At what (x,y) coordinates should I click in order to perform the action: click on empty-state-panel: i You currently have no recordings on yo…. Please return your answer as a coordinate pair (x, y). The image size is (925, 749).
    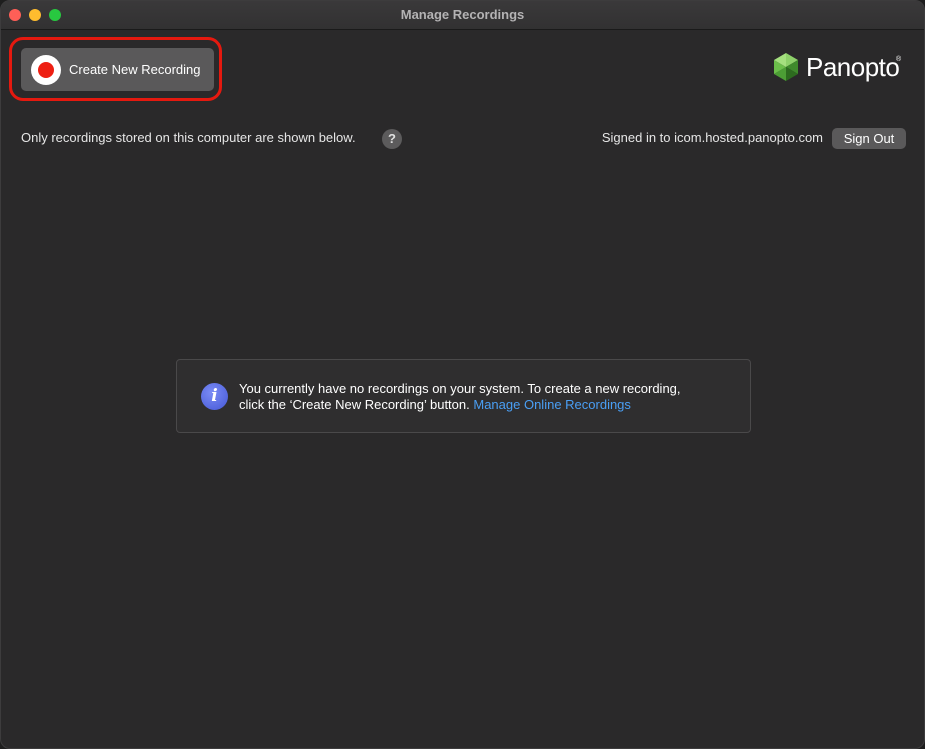
    Looking at the image, I should click on (463, 396).